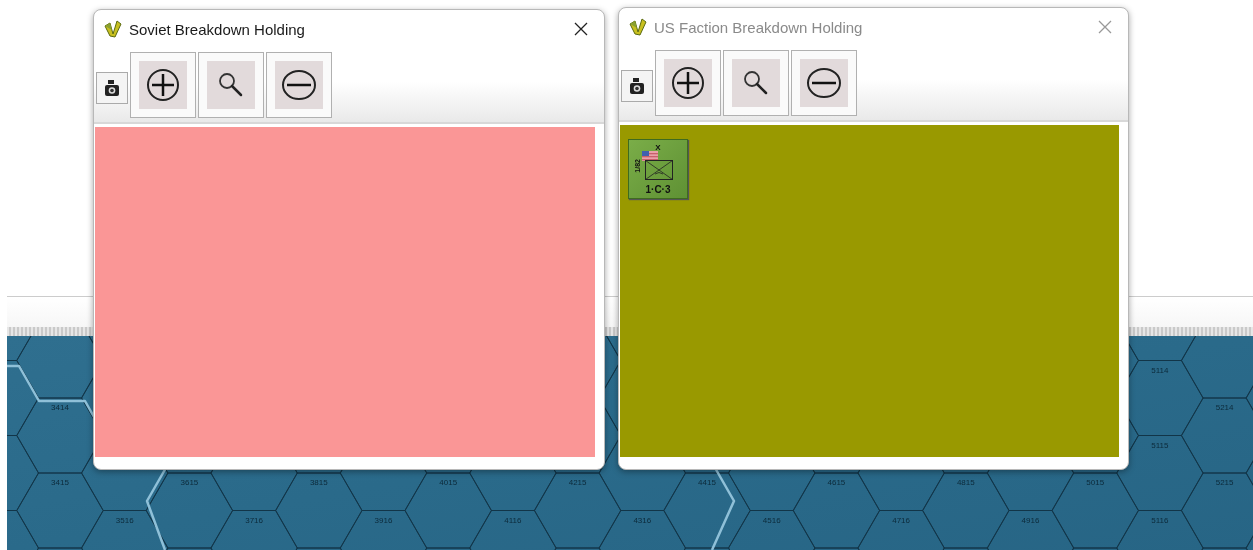 This screenshot has width=1253, height=550. Describe the element at coordinates (383, 520) in the screenshot. I see `hex-number: 3916` at that location.